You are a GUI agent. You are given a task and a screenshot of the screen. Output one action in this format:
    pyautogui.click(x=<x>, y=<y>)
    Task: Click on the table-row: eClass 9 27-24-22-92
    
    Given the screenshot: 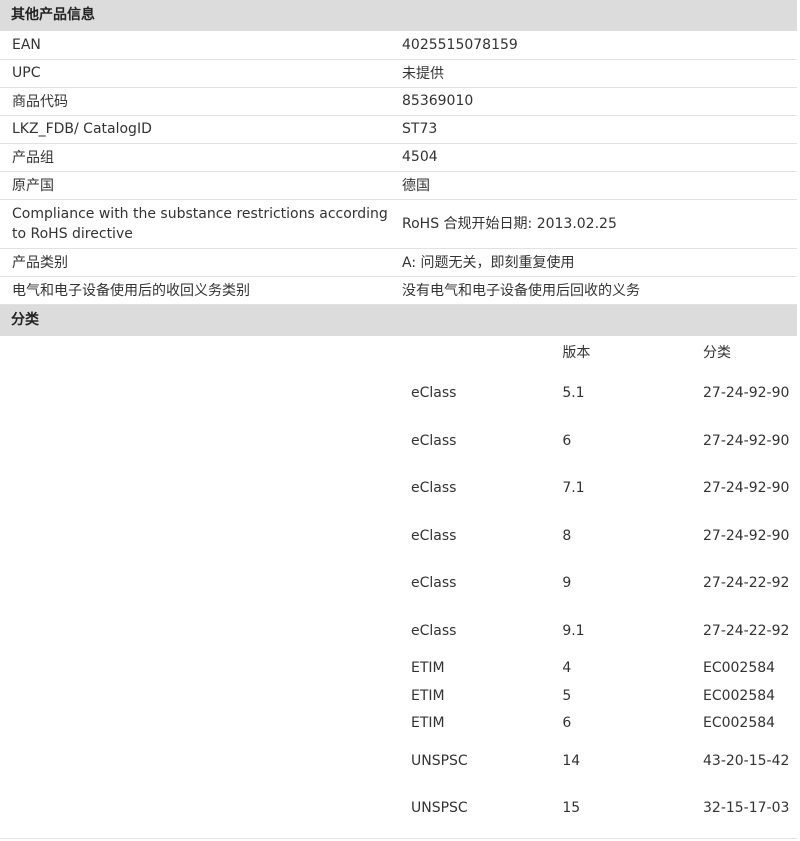 What is the action you would take?
    pyautogui.click(x=602, y=584)
    